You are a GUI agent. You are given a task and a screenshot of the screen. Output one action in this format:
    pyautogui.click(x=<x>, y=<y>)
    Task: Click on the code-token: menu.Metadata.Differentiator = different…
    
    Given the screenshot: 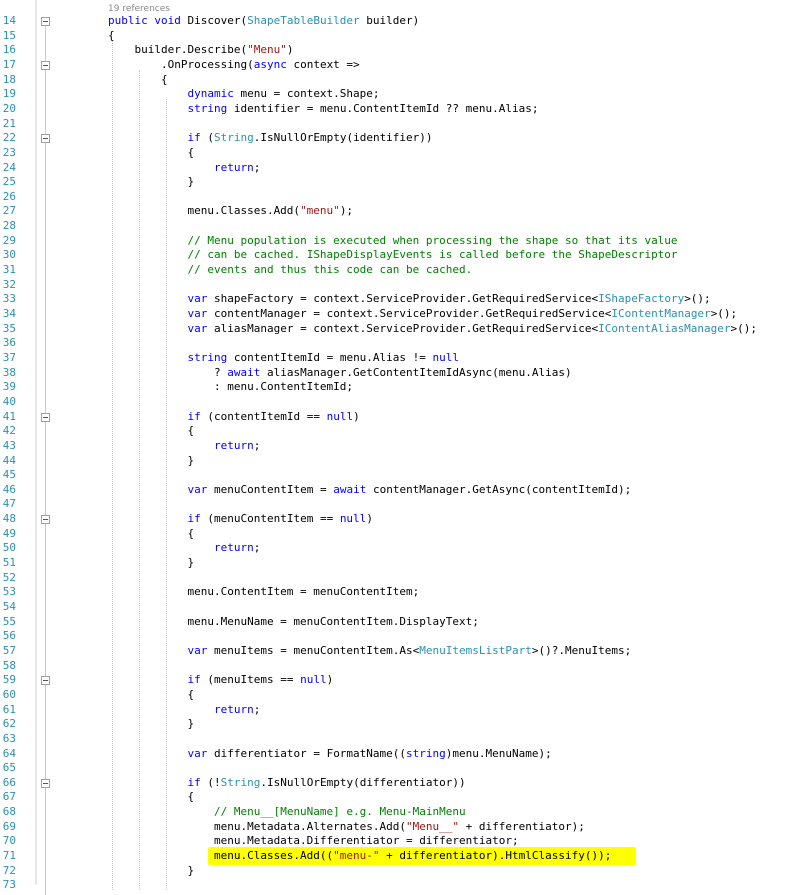 What is the action you would take?
    pyautogui.click(x=313, y=841)
    